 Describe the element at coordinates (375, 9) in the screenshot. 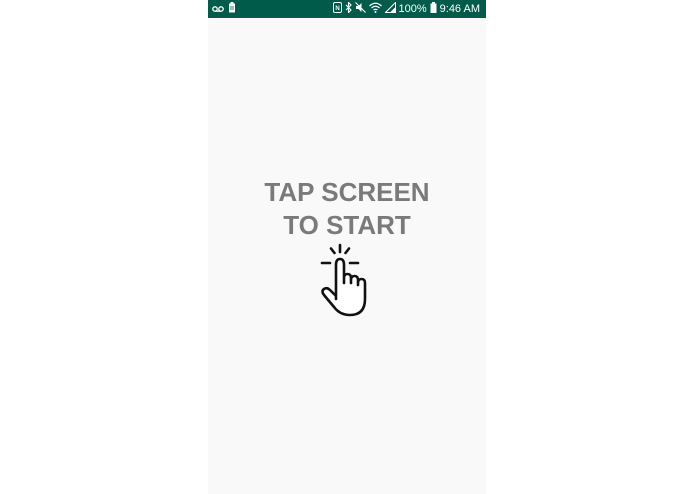

I see `wifi-icon` at that location.